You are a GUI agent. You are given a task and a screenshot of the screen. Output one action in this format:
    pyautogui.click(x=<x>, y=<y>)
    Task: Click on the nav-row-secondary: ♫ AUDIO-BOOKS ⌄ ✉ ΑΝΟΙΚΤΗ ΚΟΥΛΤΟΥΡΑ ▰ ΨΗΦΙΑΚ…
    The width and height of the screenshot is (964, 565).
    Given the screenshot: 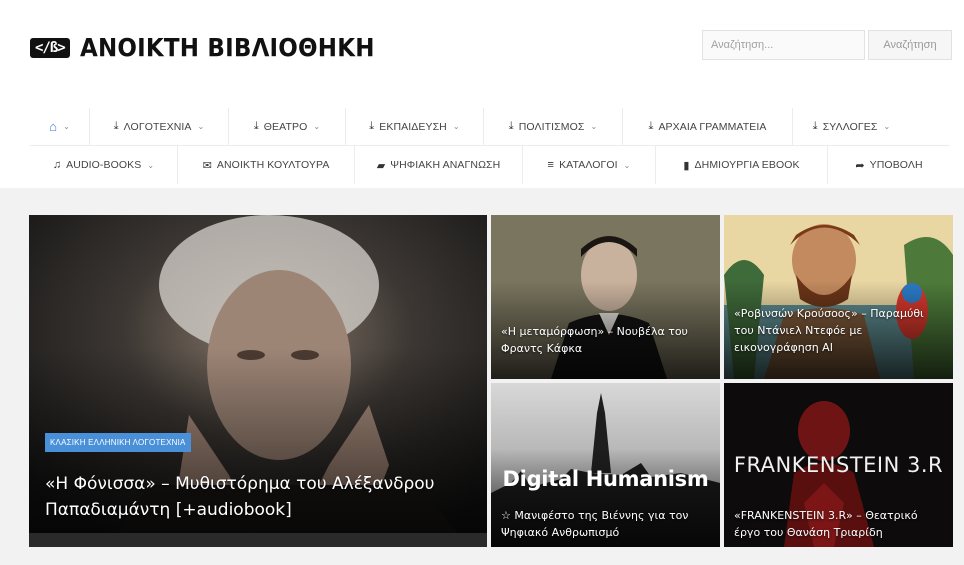 What is the action you would take?
    pyautogui.click(x=490, y=165)
    